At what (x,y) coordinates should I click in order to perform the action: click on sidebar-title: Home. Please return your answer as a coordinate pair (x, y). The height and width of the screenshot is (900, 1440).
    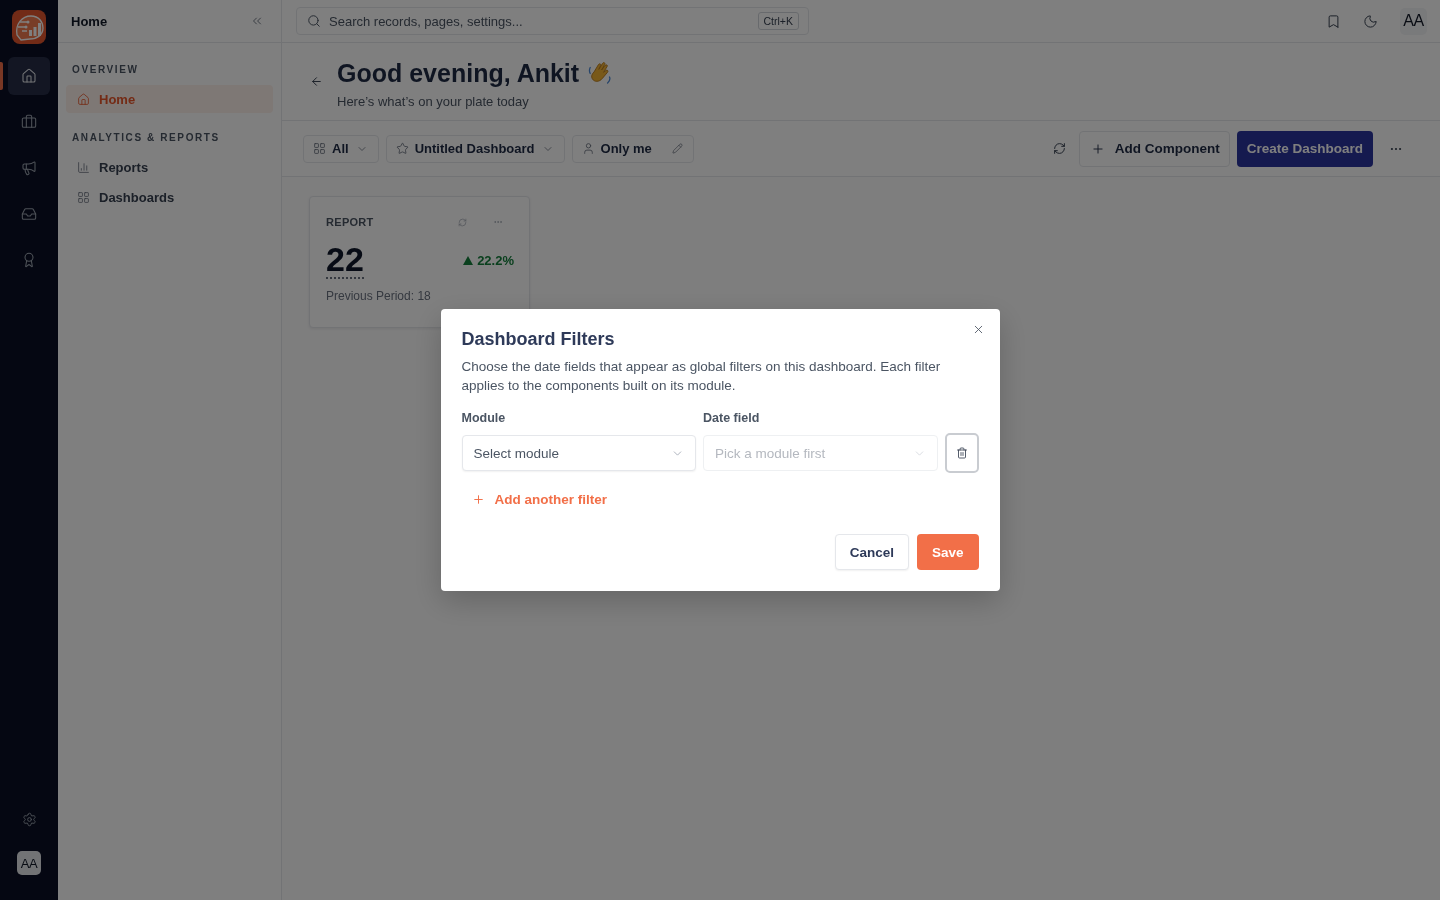
    Looking at the image, I should click on (89, 21).